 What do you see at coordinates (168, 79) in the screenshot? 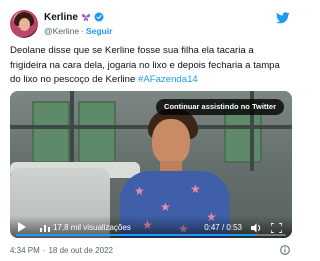
I see `hashtag-link: #AFazenda14` at bounding box center [168, 79].